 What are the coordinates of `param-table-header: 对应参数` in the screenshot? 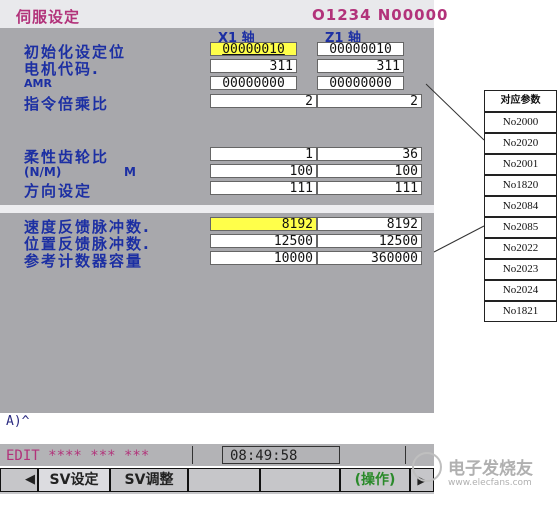 It's located at (520, 101).